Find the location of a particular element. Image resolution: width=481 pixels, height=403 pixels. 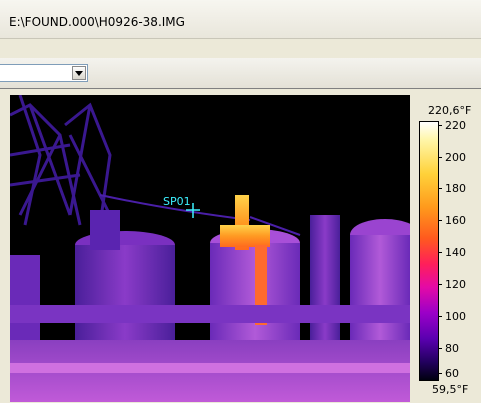

tick-label: 200 is located at coordinates (455, 157).